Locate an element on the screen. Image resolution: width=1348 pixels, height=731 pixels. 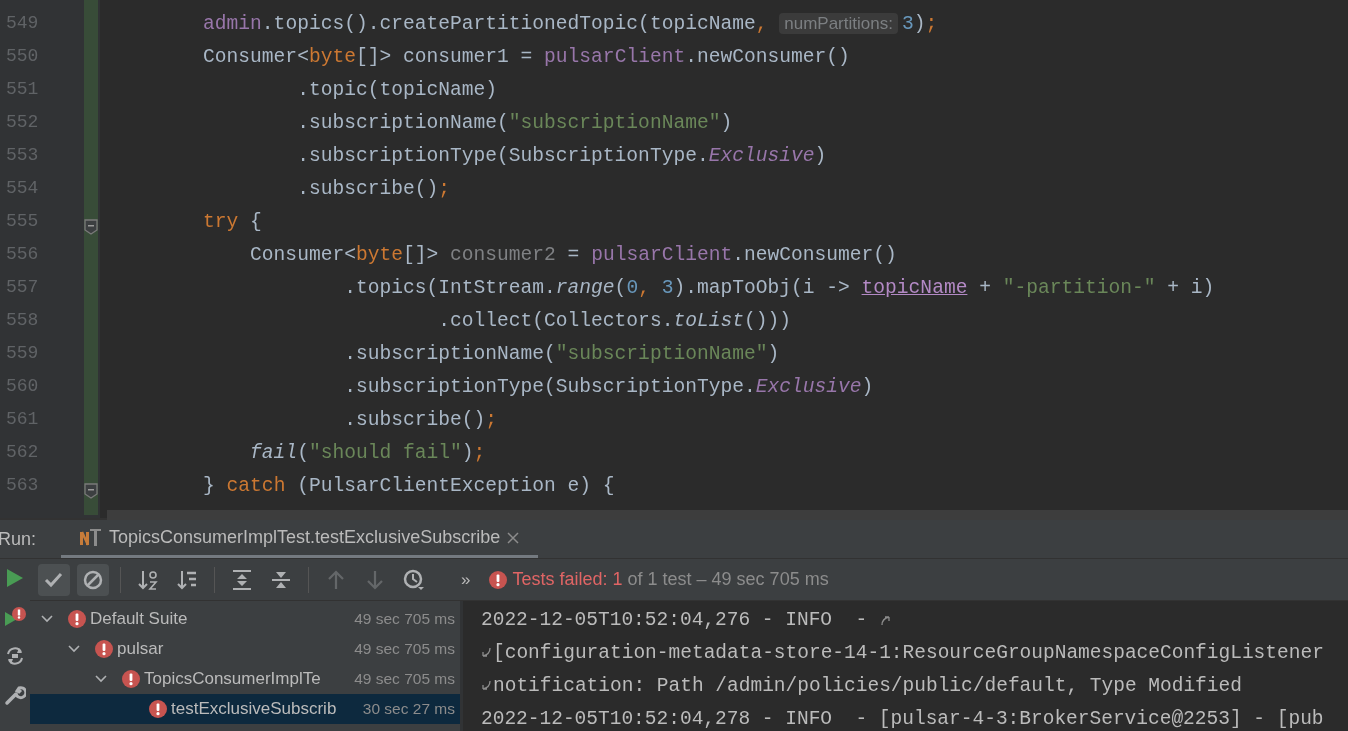
tree-label: TopicsConsumerImplTe is located at coordinates (232, 679).